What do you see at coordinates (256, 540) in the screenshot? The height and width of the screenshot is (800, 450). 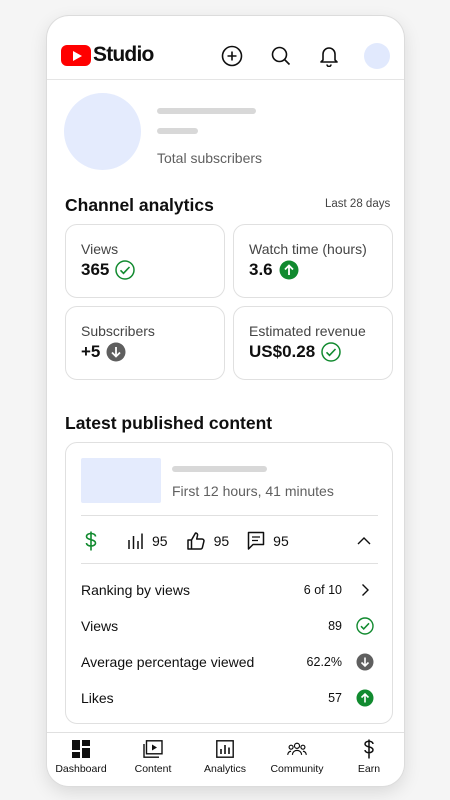 I see `comments-icon` at bounding box center [256, 540].